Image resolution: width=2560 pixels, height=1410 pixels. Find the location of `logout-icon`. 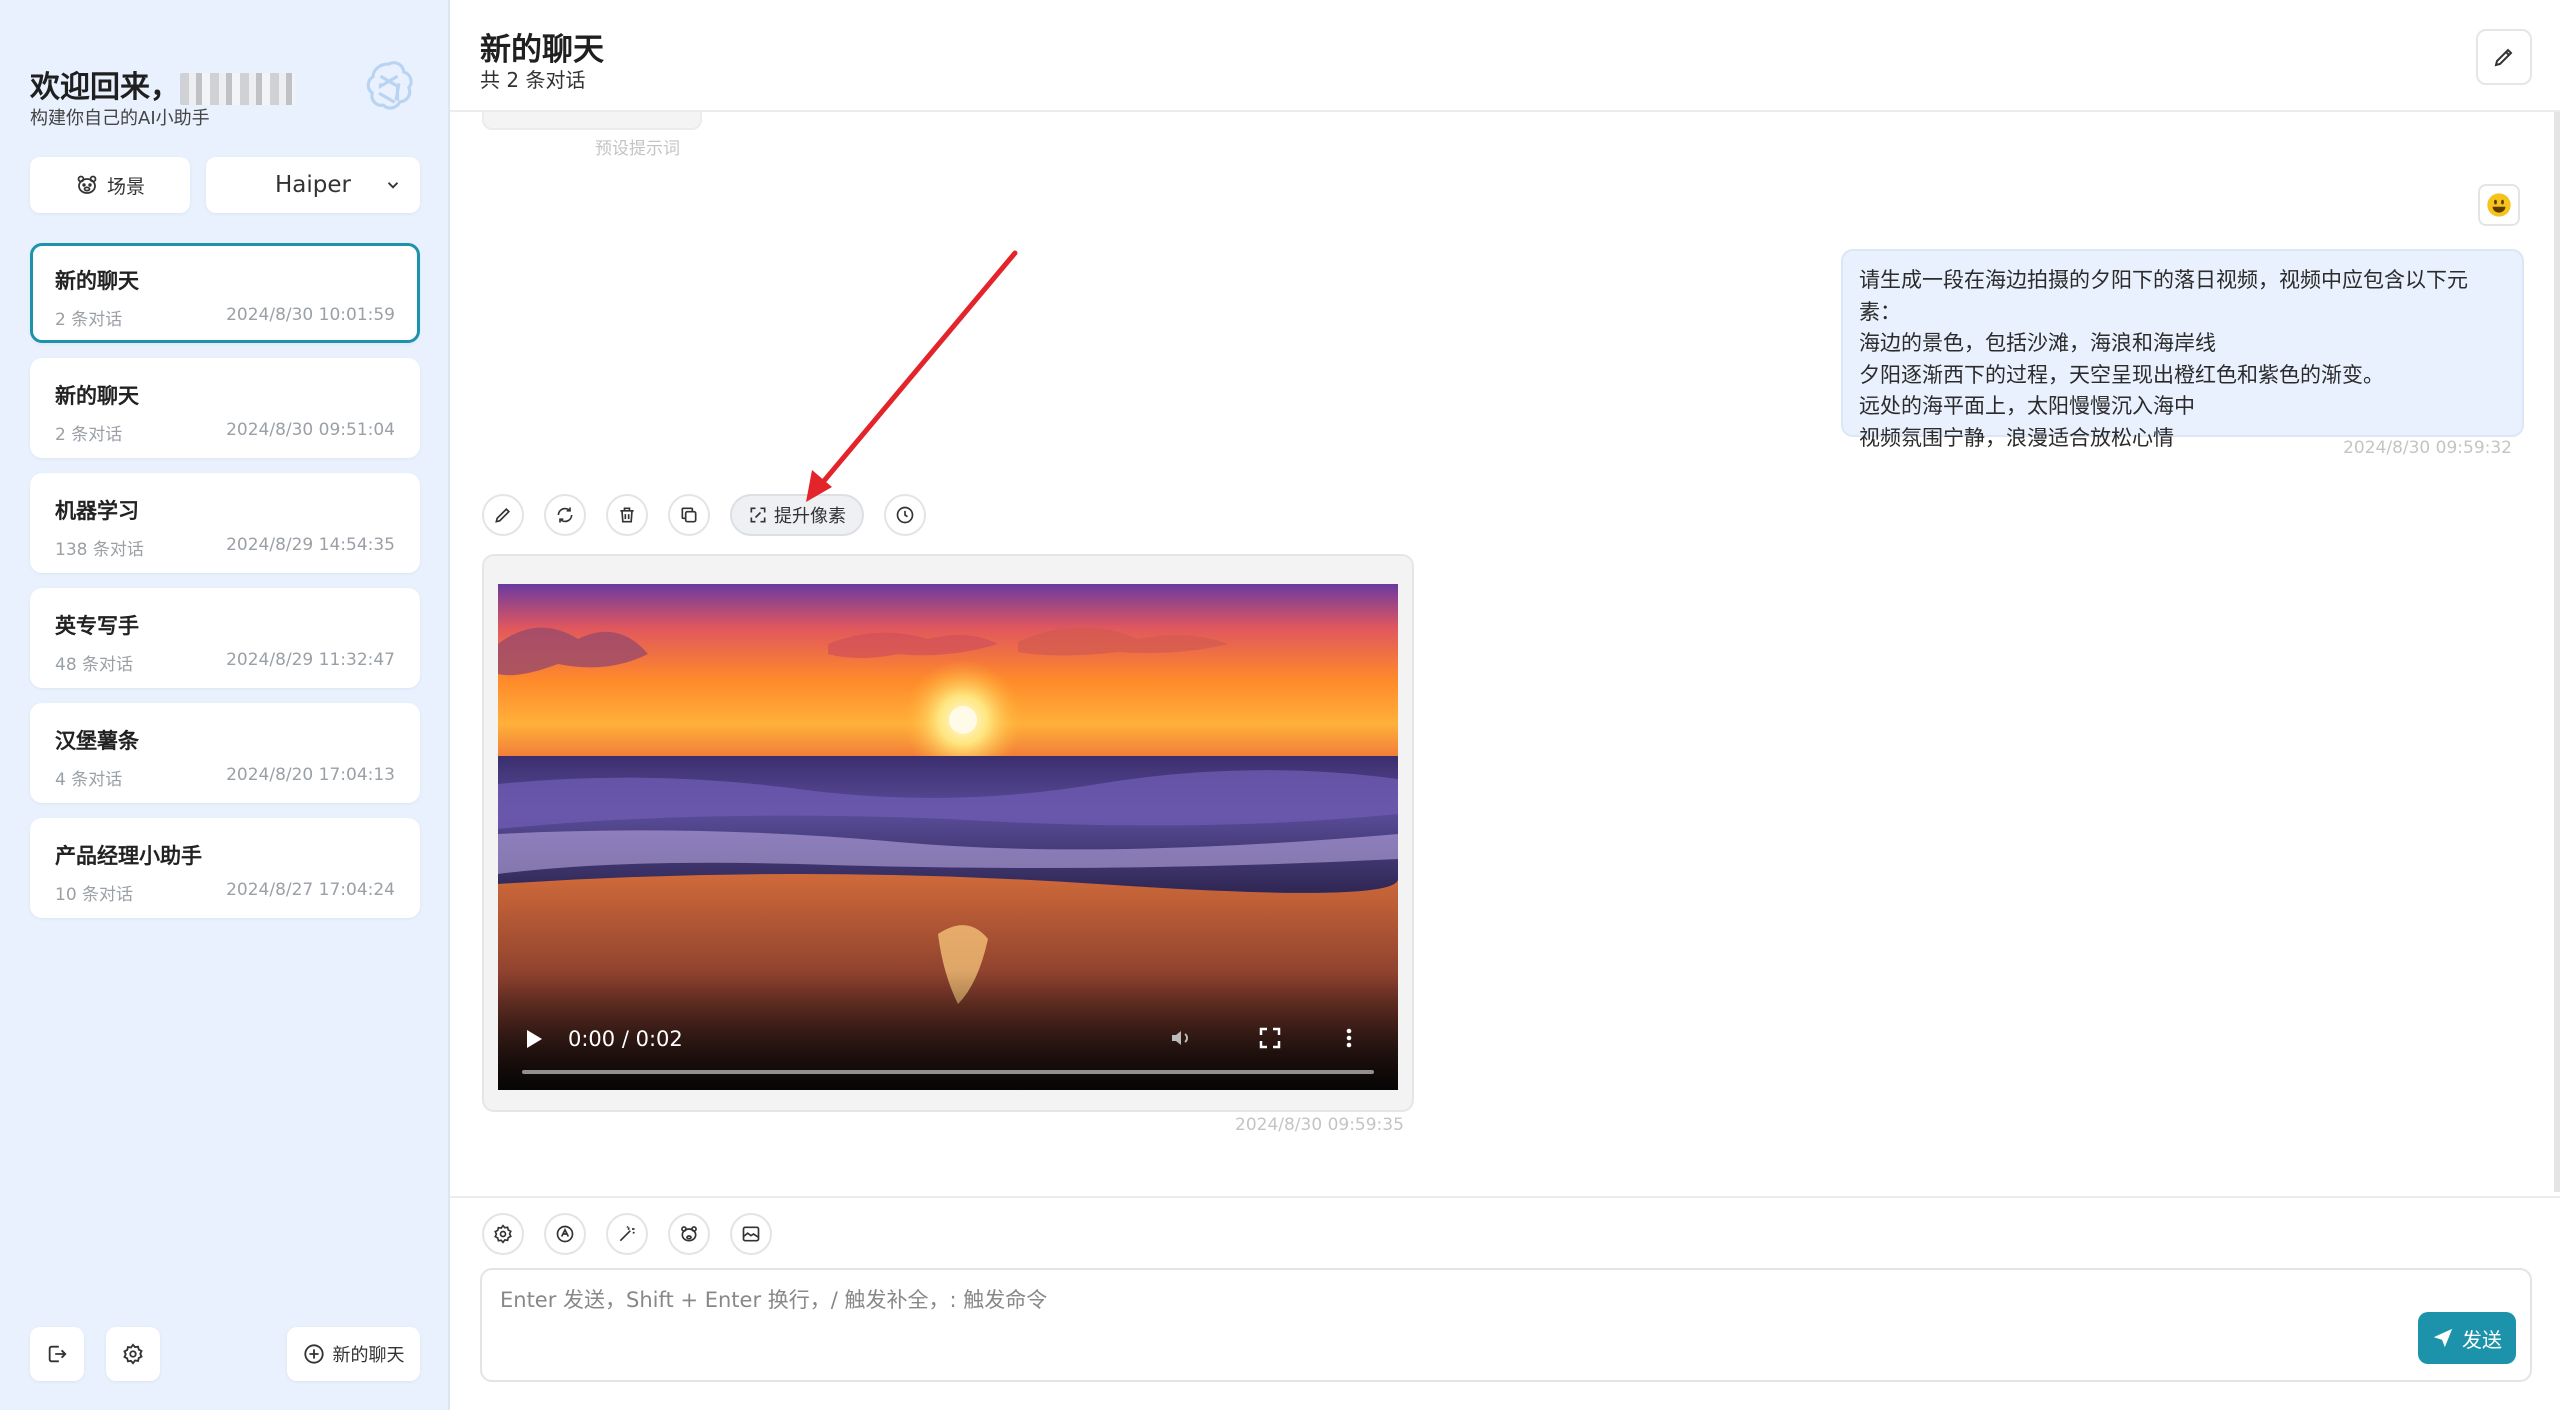

logout-icon is located at coordinates (57, 1354).